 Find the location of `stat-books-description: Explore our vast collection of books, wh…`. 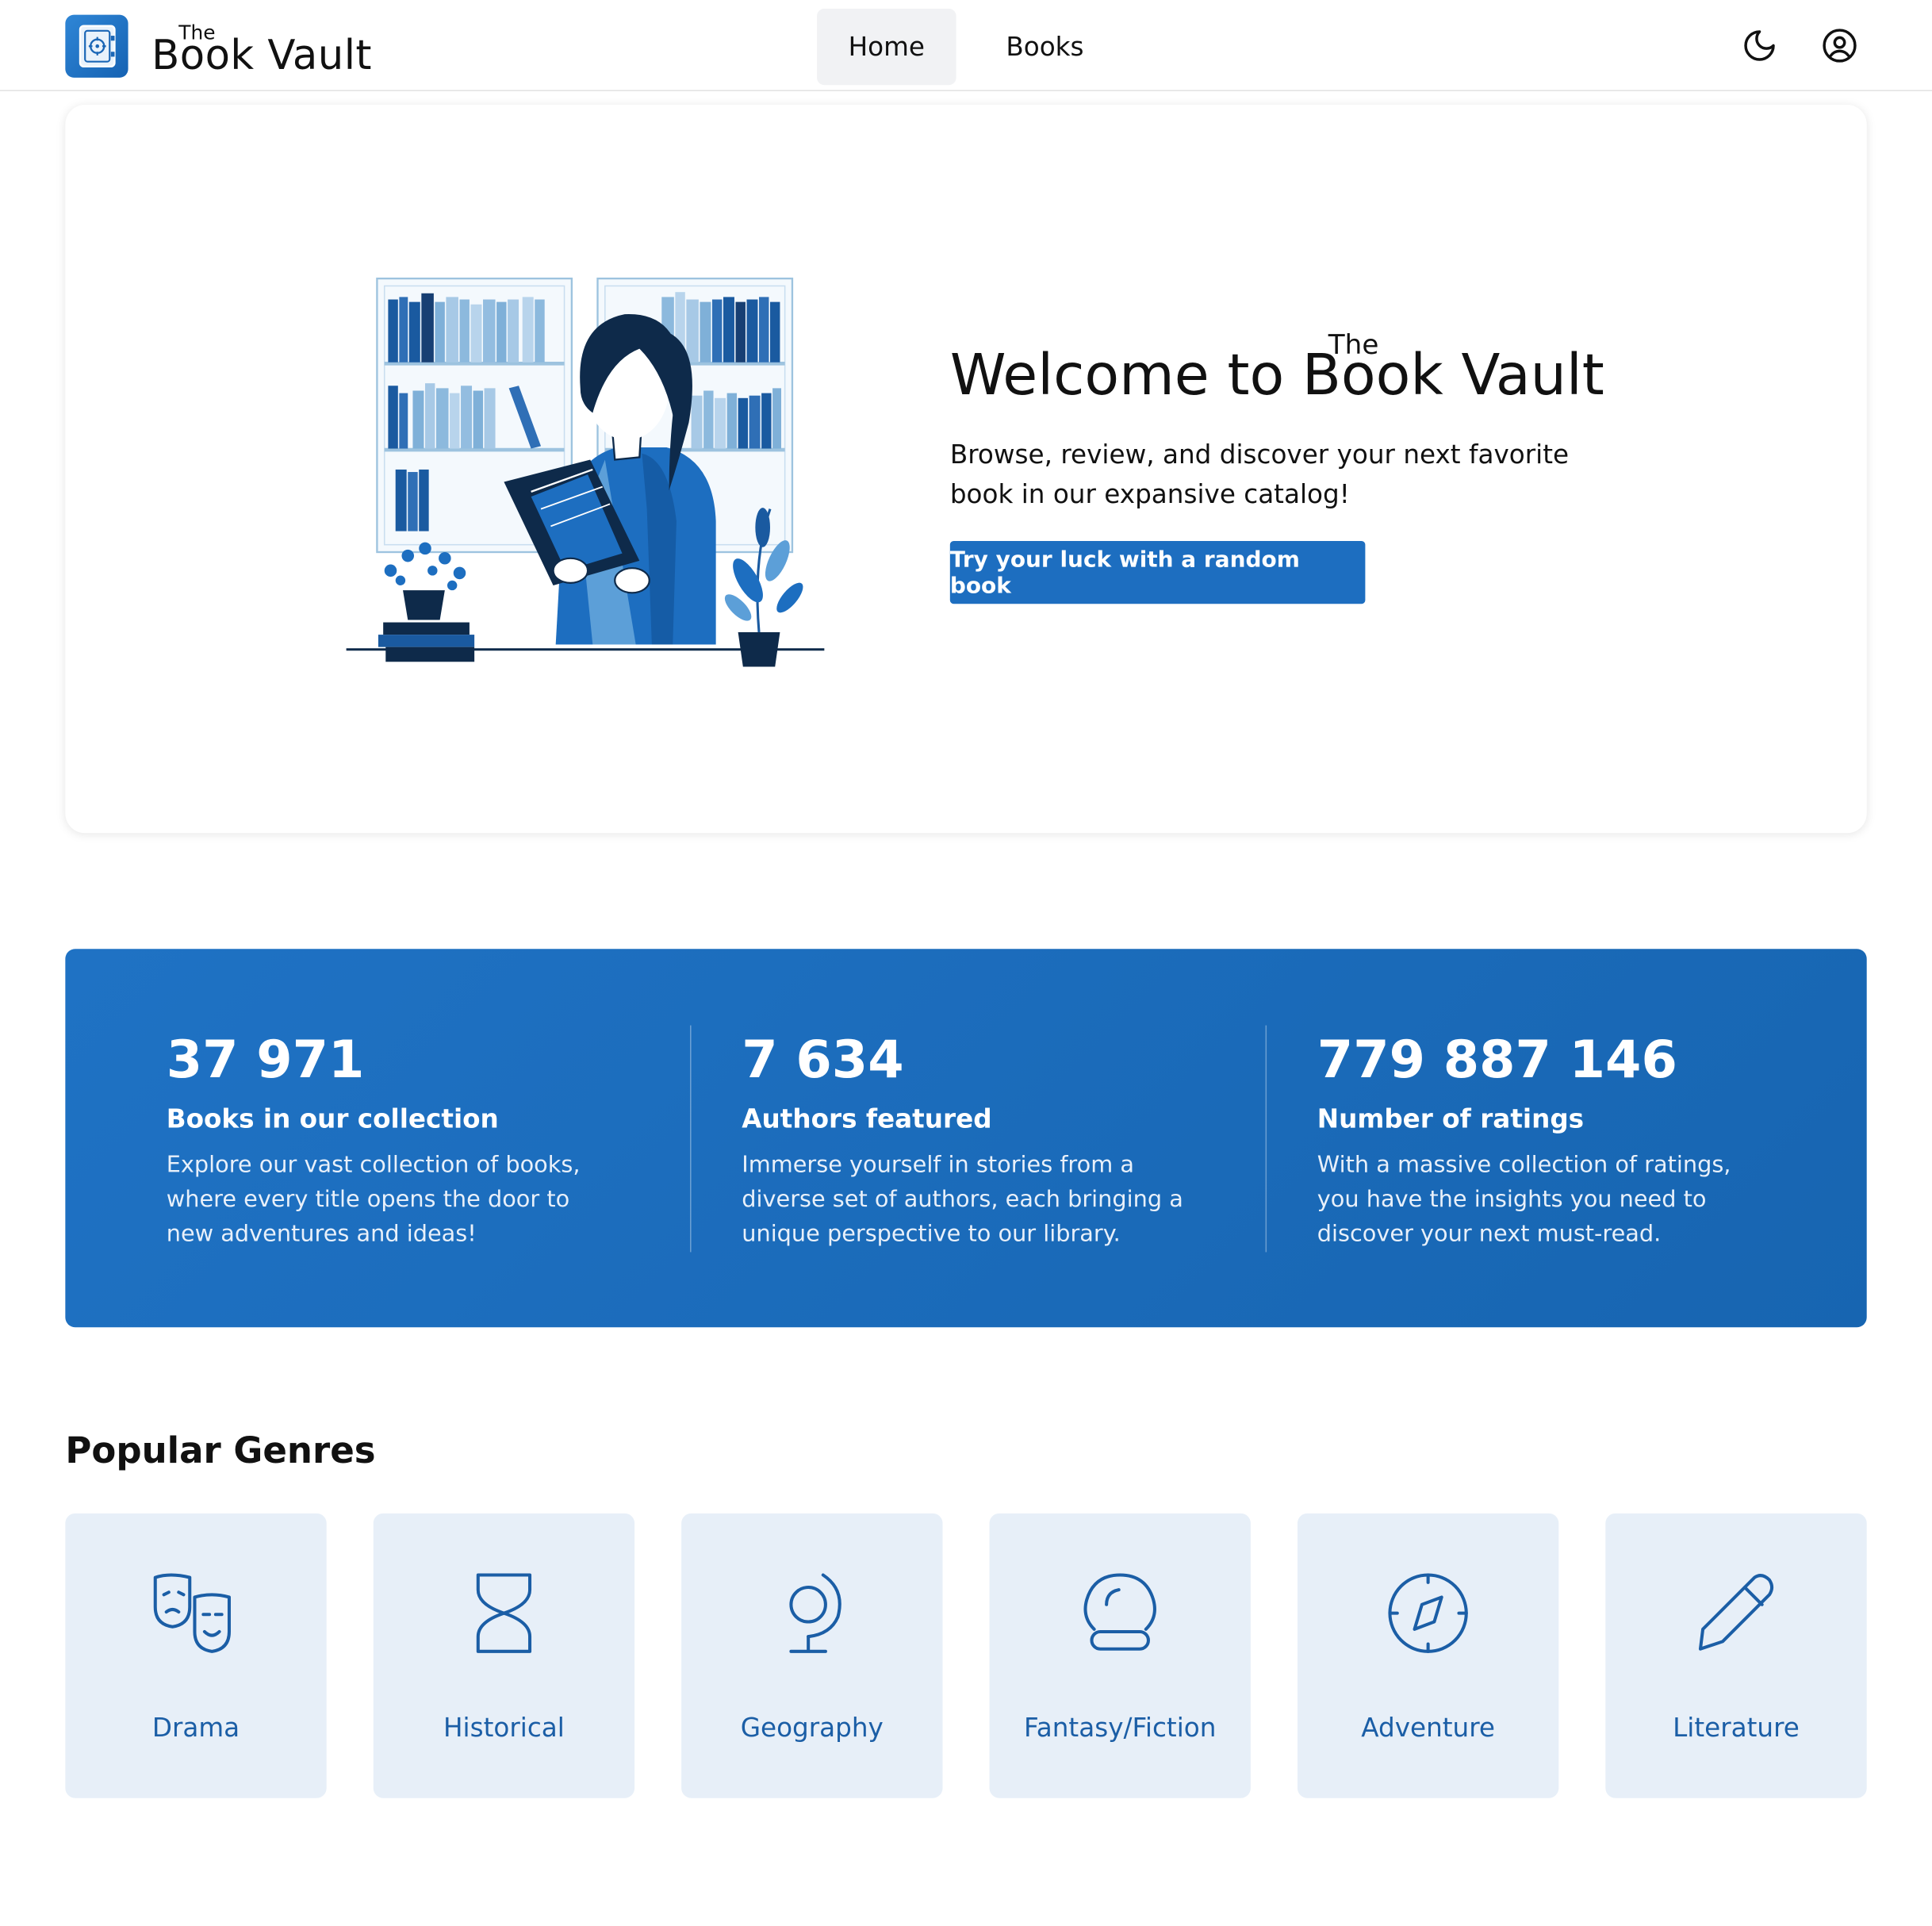

stat-books-description: Explore our vast collection of books, wh… is located at coordinates (374, 1200).